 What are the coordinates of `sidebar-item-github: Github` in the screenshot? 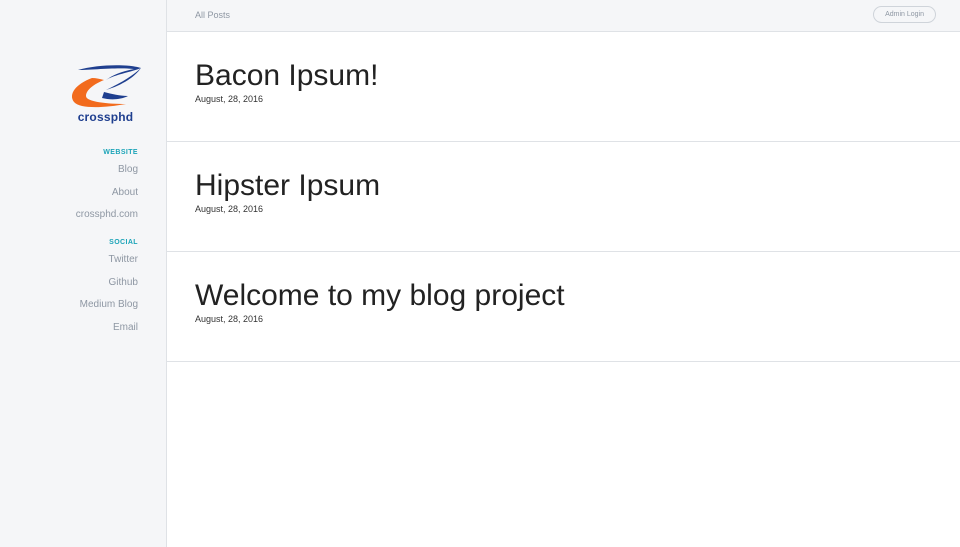 It's located at (109, 283).